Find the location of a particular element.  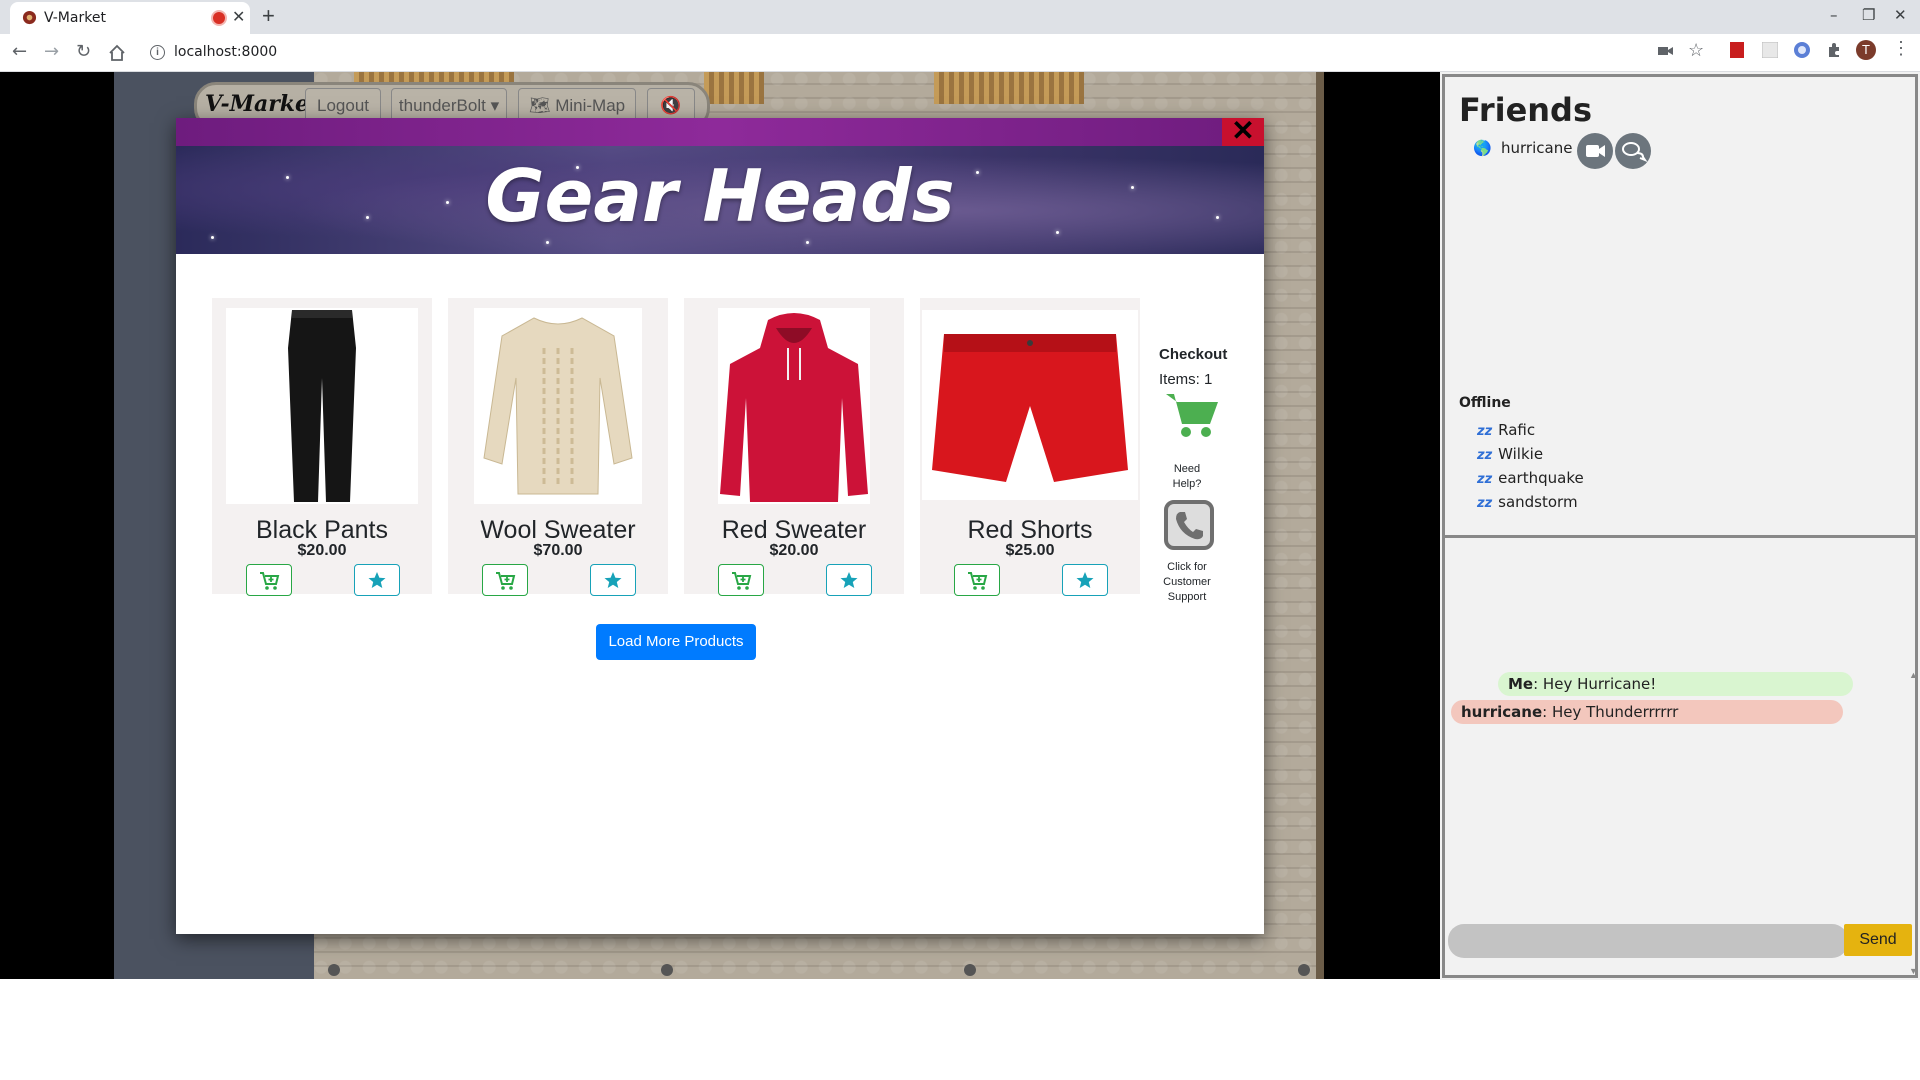

globe-icon: 🌎 is located at coordinates (1482, 148).